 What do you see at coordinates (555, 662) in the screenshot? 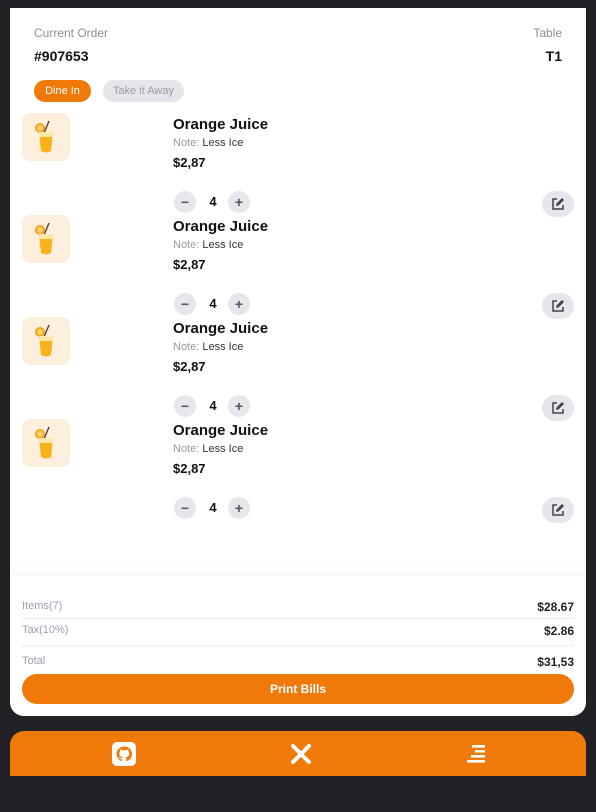
I see `total-value: $31,53` at bounding box center [555, 662].